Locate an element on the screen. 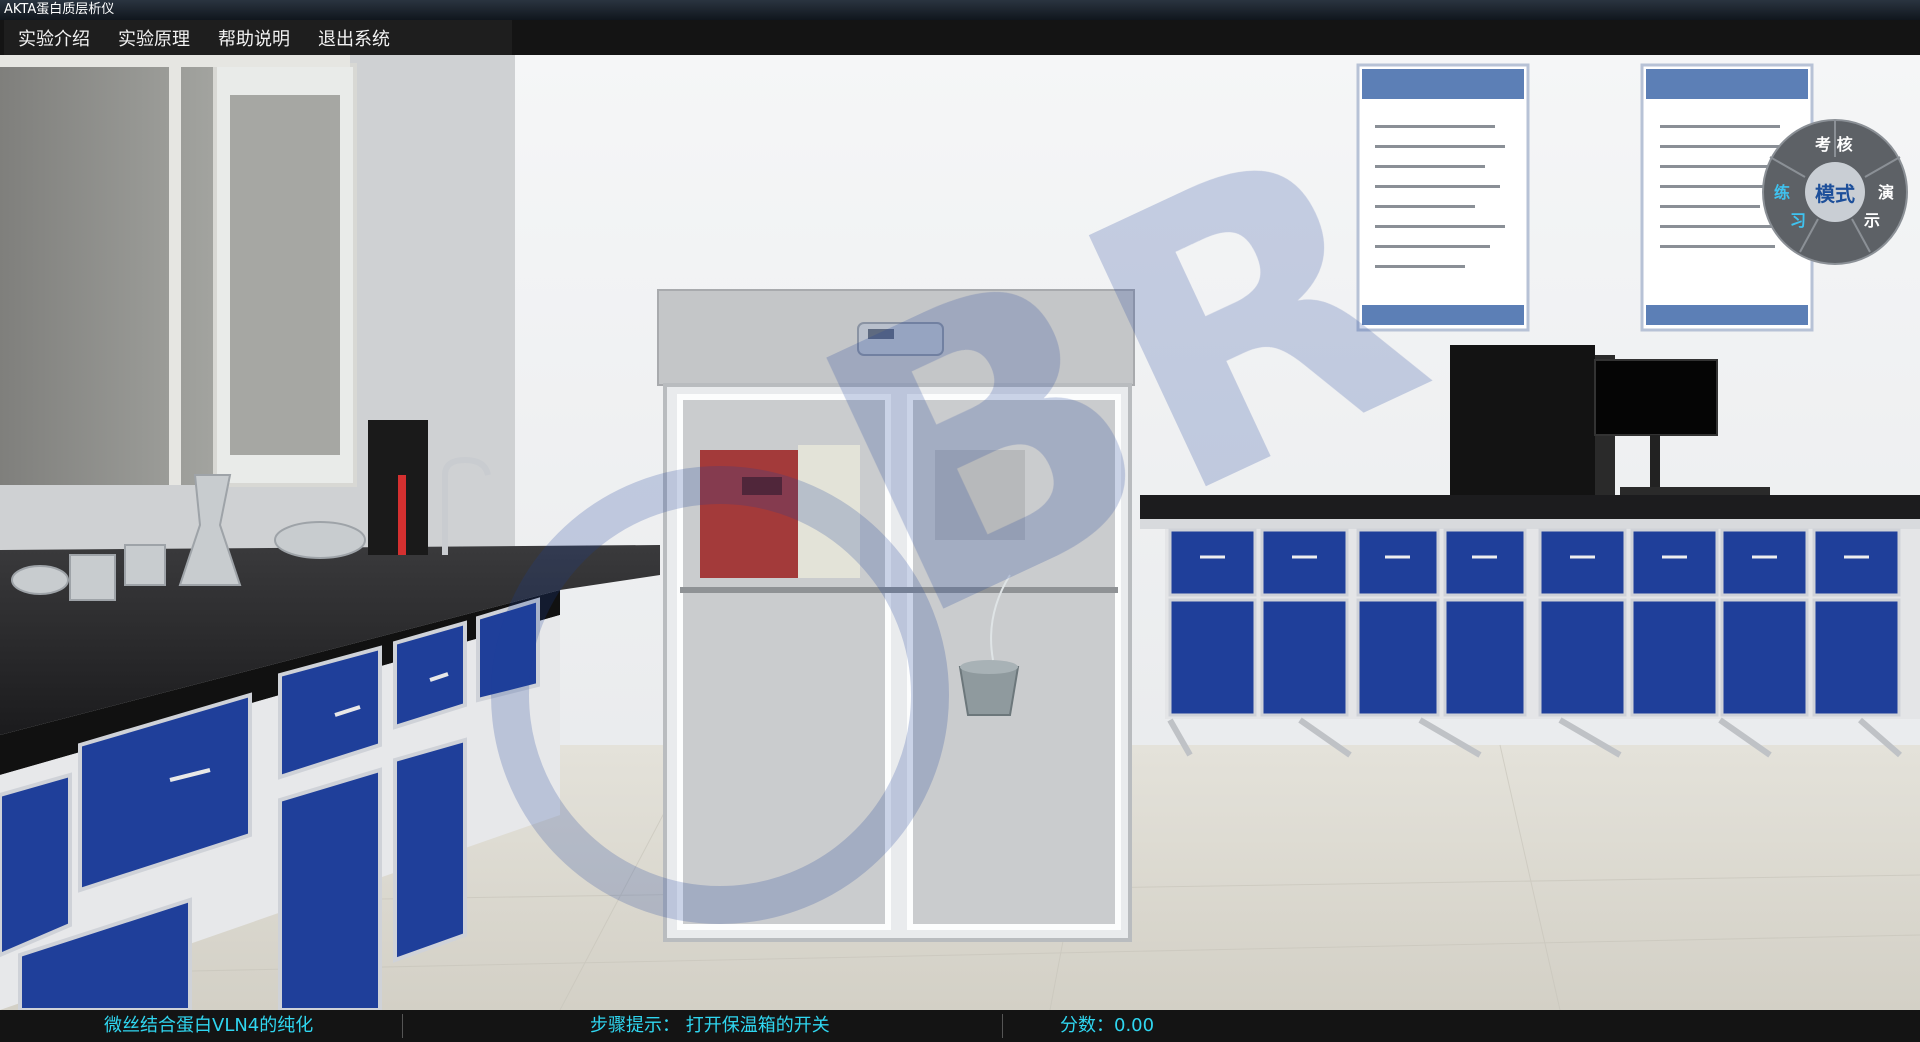 Image resolution: width=1920 pixels, height=1042 pixels. menu-item-help: 帮助说明 is located at coordinates (254, 38).